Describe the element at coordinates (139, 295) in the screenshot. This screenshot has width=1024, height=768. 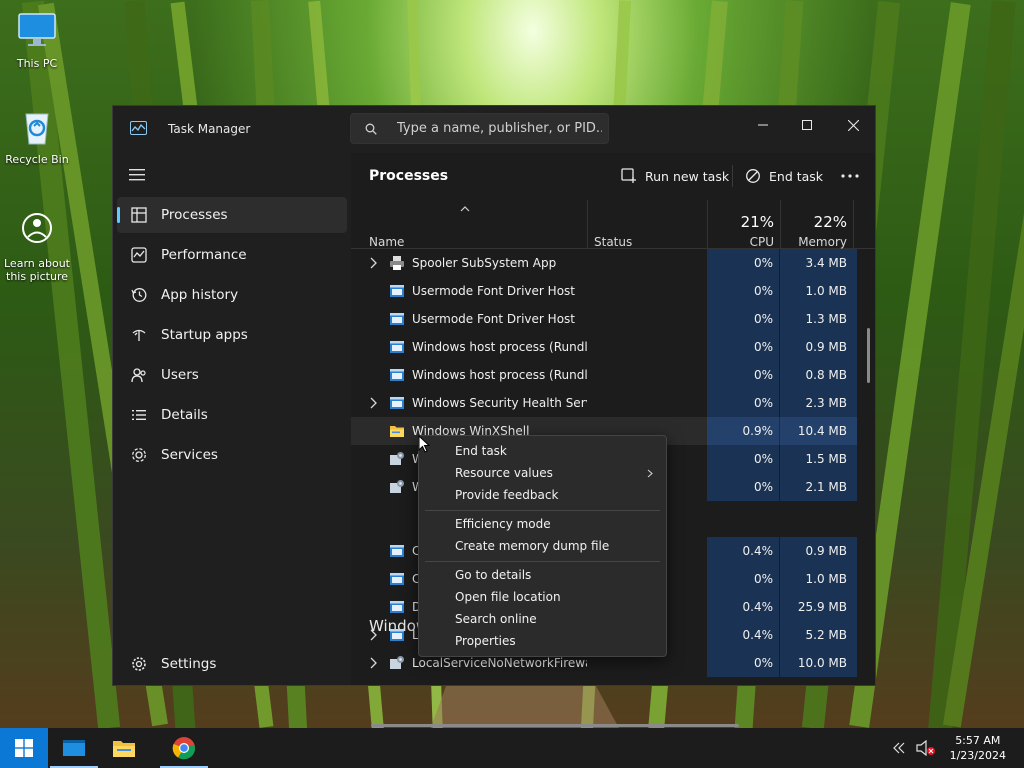
I see `app-history-icon` at that location.